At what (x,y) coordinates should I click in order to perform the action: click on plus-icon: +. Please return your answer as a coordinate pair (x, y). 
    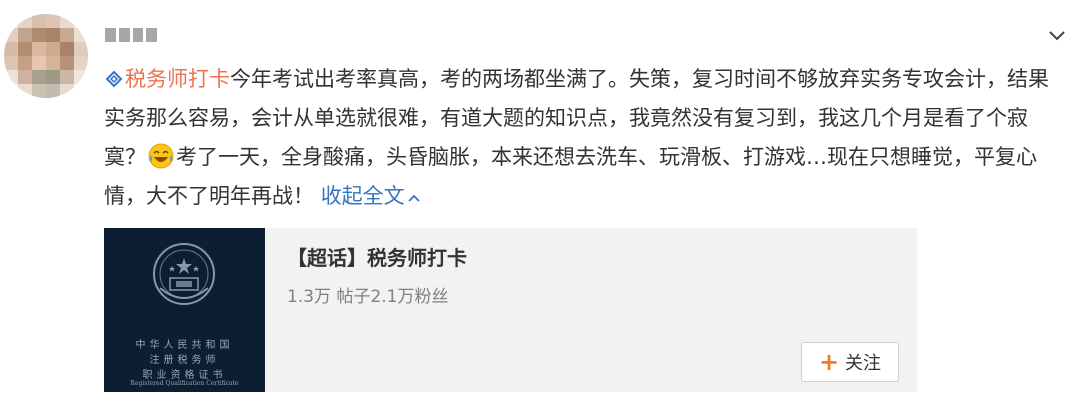
    Looking at the image, I should click on (829, 362).